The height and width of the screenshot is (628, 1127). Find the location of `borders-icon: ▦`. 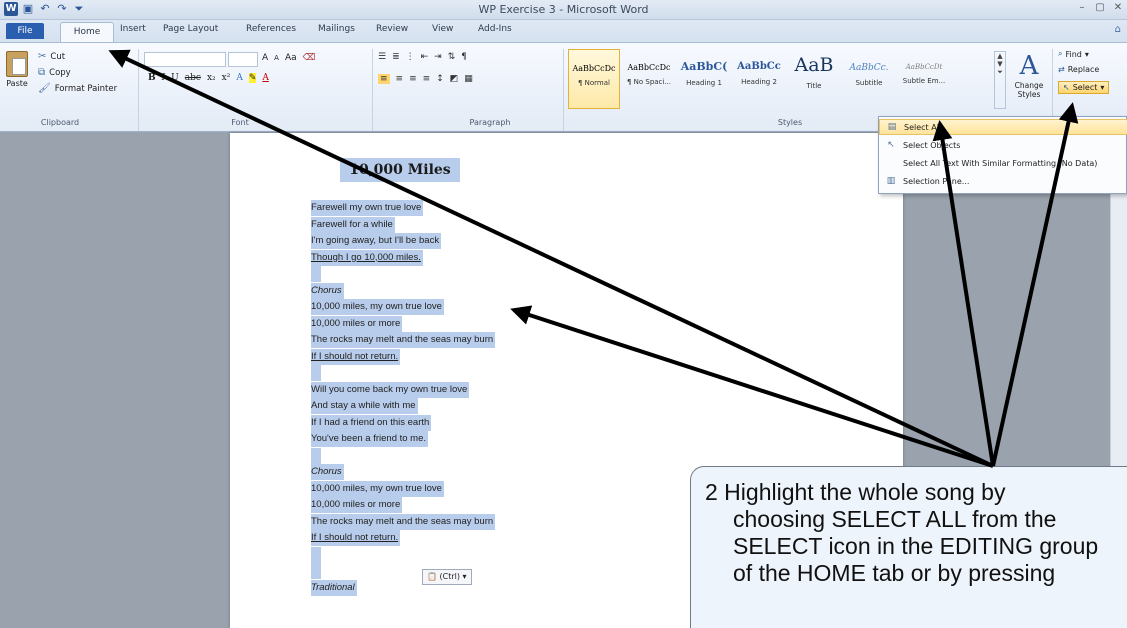

borders-icon: ▦ is located at coordinates (468, 79).